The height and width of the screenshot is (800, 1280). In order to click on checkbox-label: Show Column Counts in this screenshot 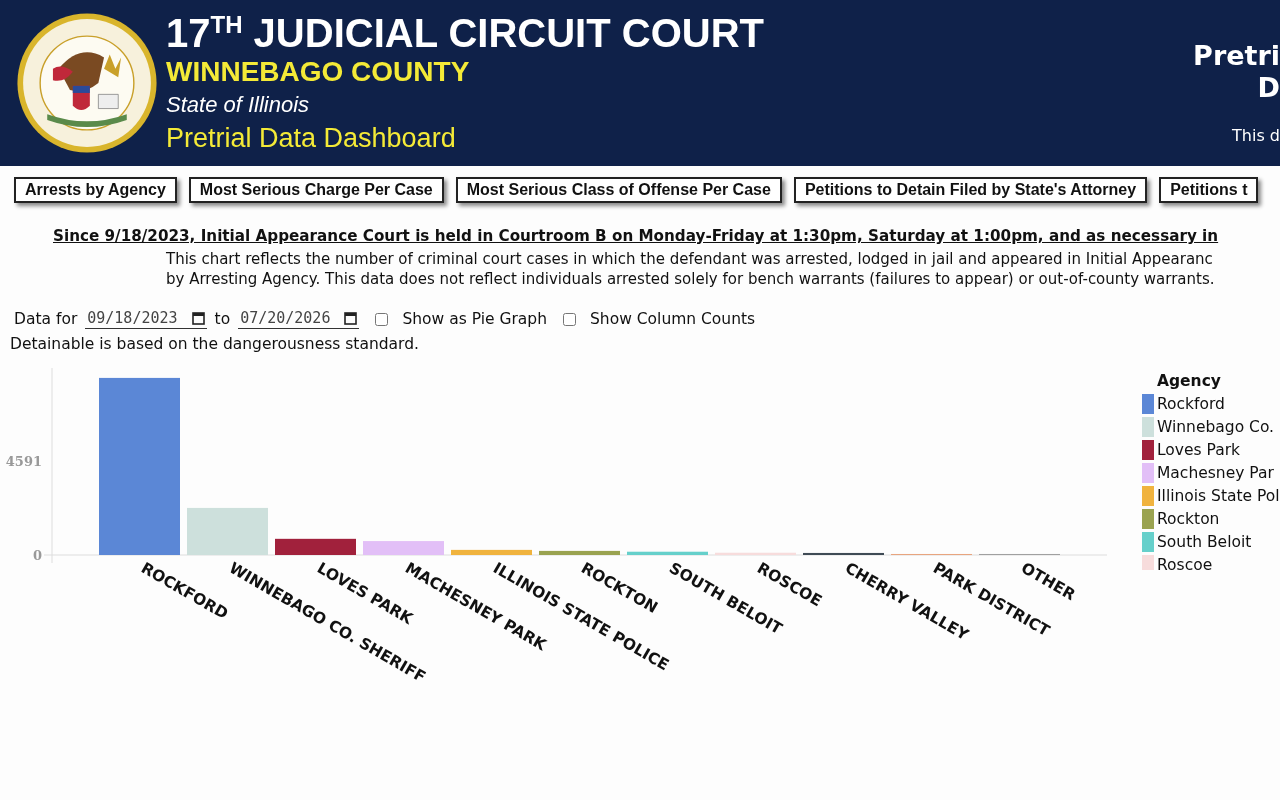, I will do `click(673, 319)`.